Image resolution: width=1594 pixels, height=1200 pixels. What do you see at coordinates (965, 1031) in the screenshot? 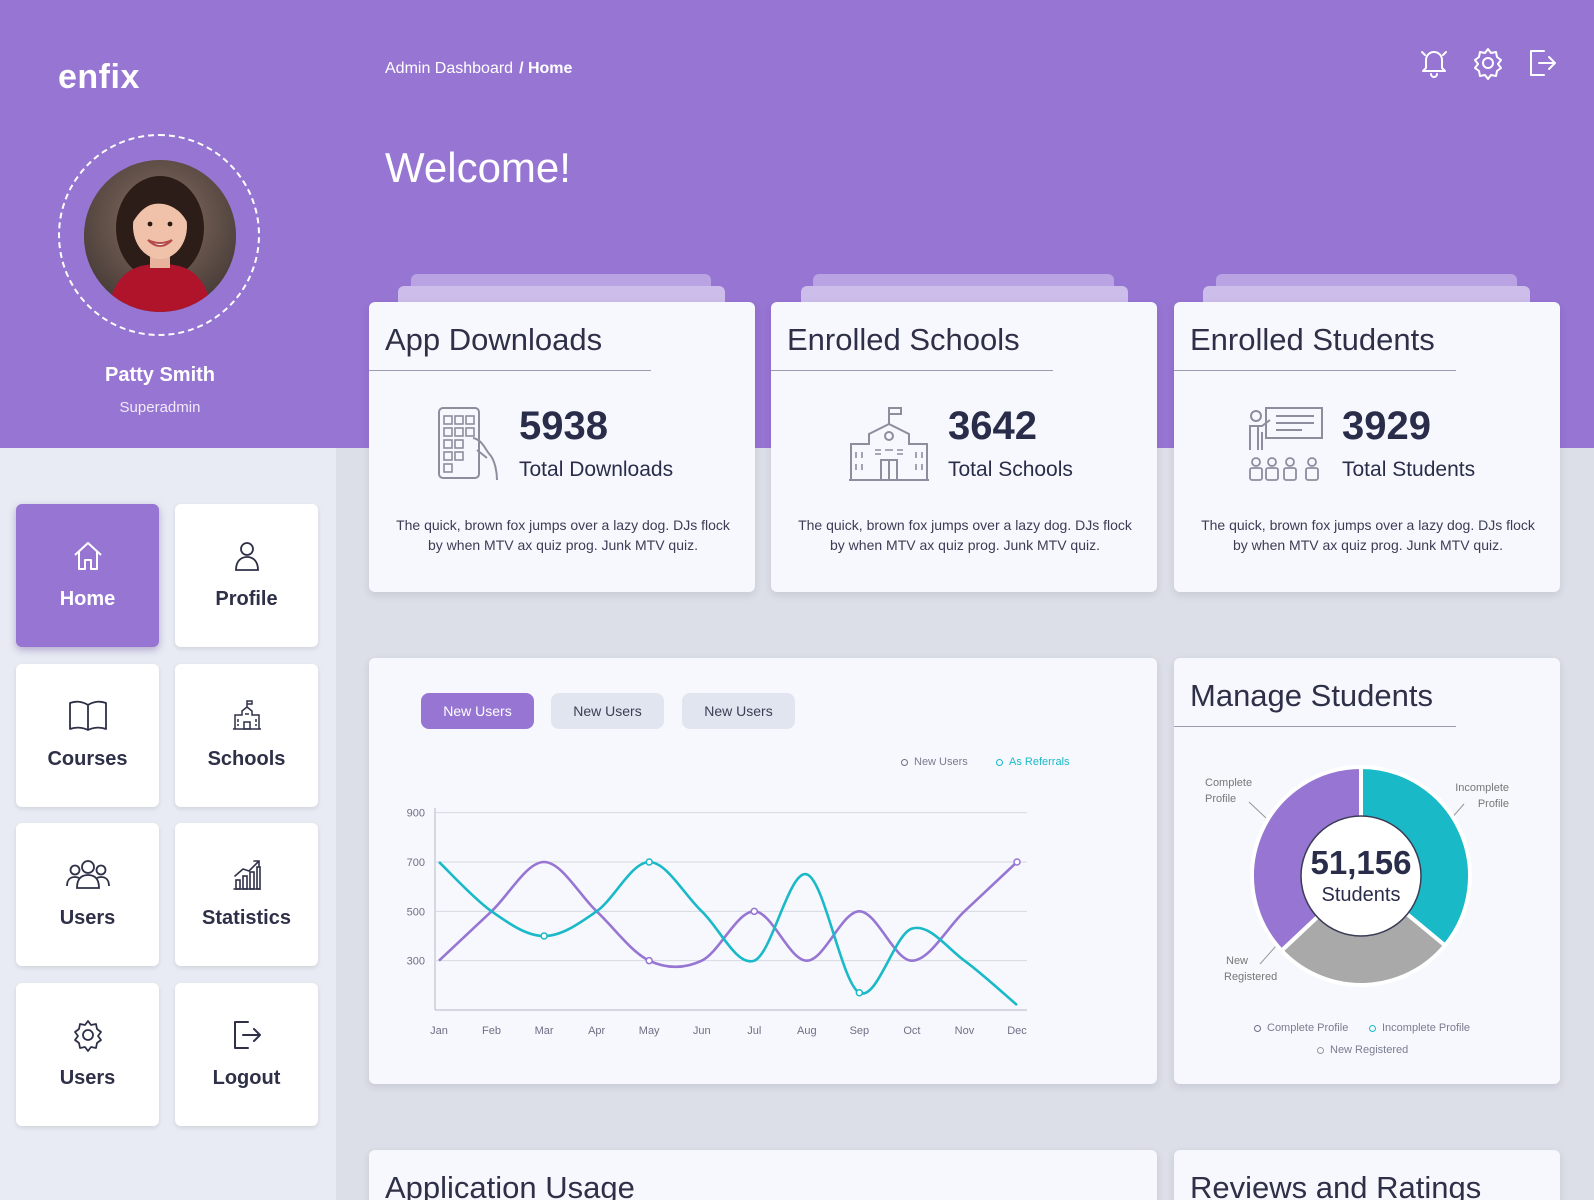
I see `x-tick-label: Nov` at bounding box center [965, 1031].